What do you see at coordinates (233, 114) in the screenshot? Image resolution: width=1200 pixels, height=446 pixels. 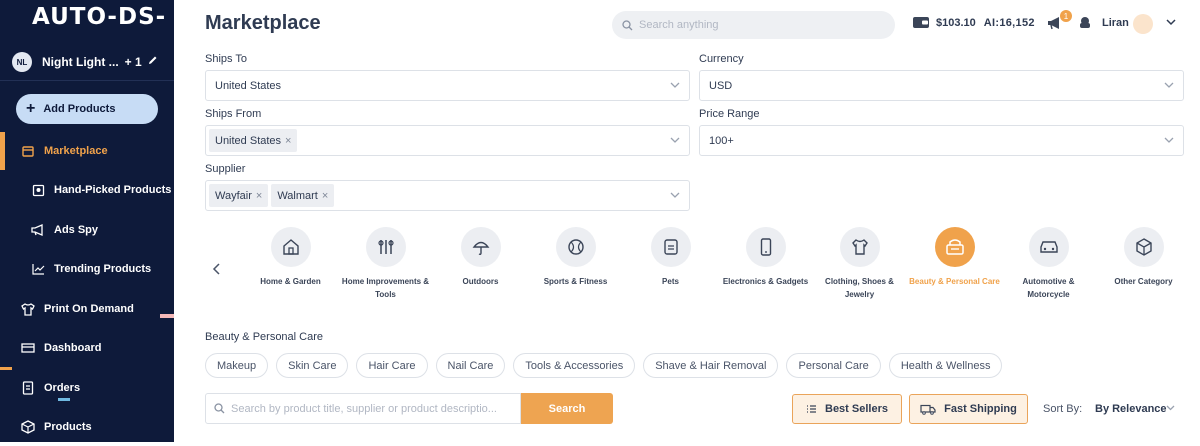 I see `ships-from-label: Ships From` at bounding box center [233, 114].